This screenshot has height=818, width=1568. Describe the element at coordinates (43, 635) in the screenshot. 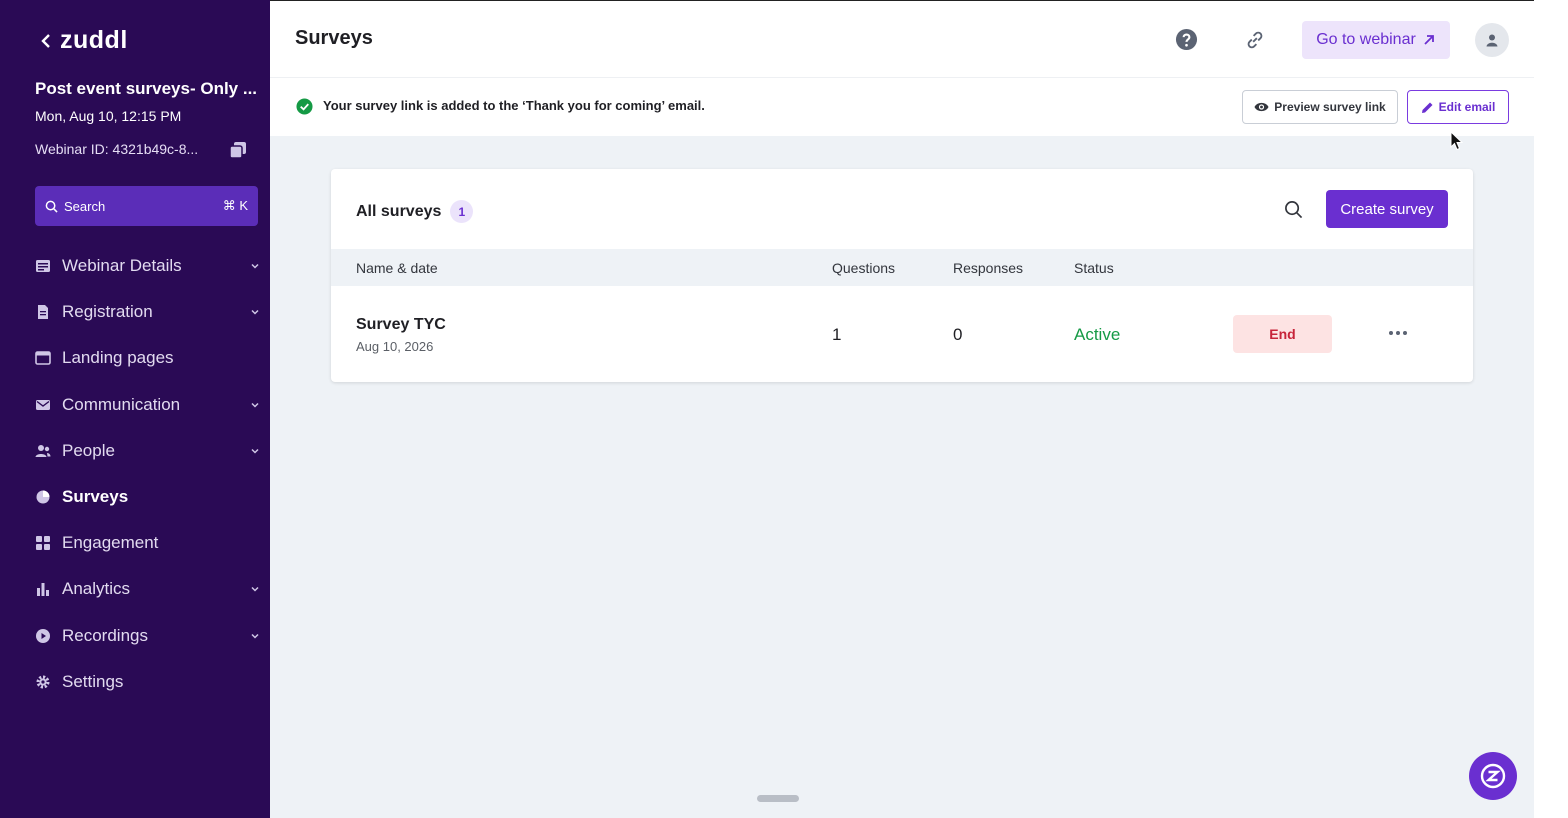

I see `play-circle-icon` at that location.